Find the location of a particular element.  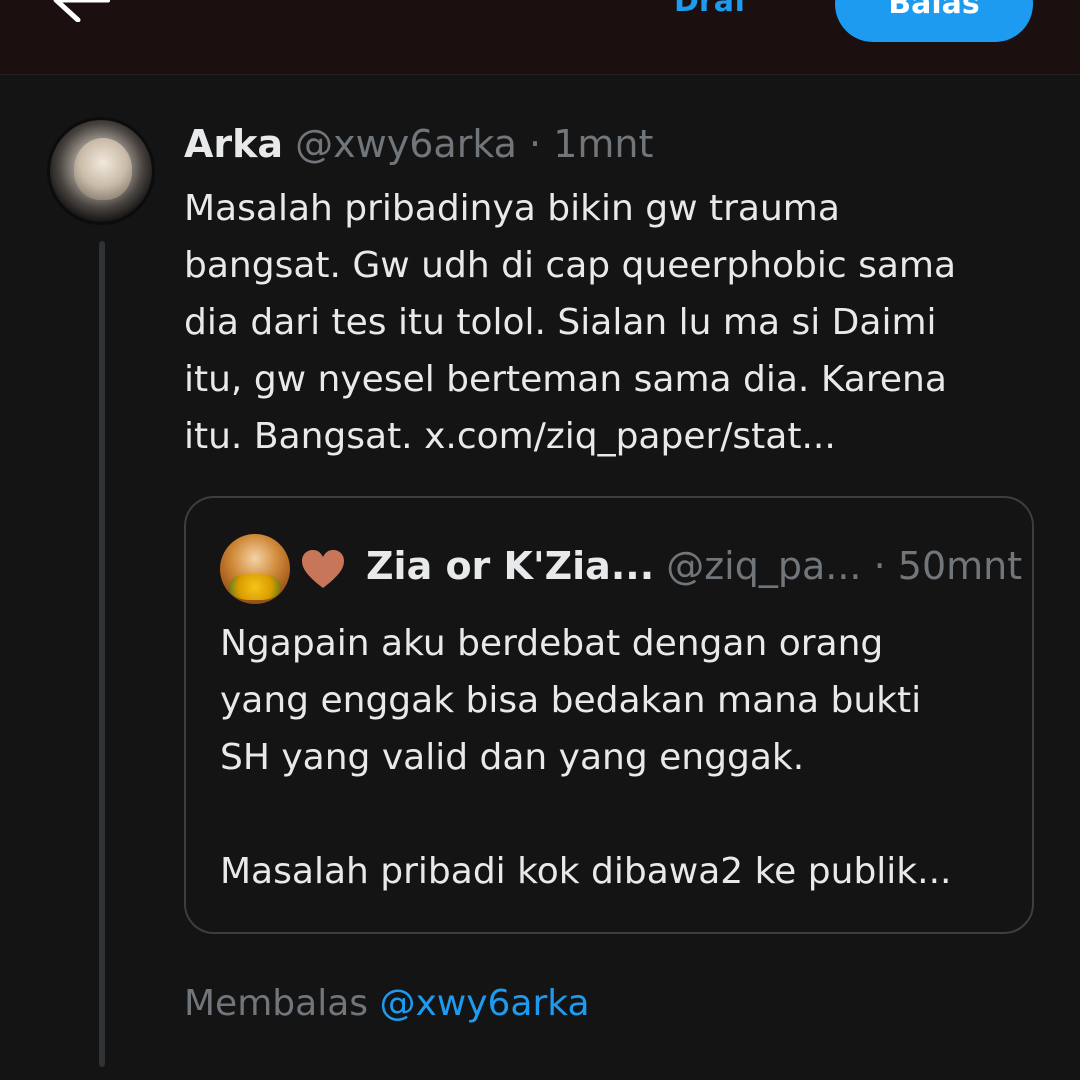

quoted-avatar is located at coordinates (255, 569).